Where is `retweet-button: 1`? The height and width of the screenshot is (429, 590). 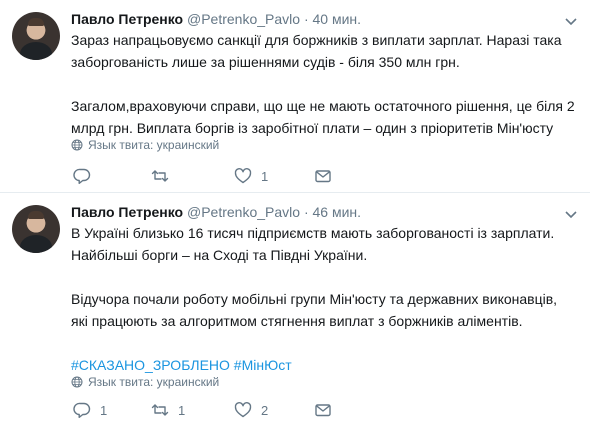
retweet-button: 1 is located at coordinates (168, 410).